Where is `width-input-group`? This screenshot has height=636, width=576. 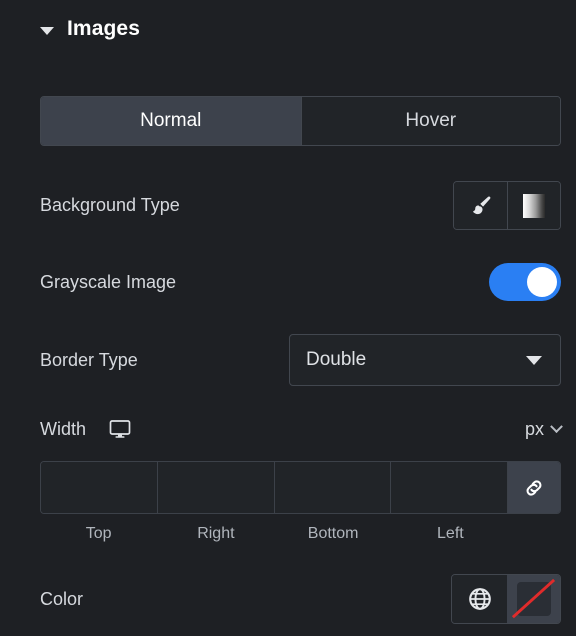
width-input-group is located at coordinates (300, 487).